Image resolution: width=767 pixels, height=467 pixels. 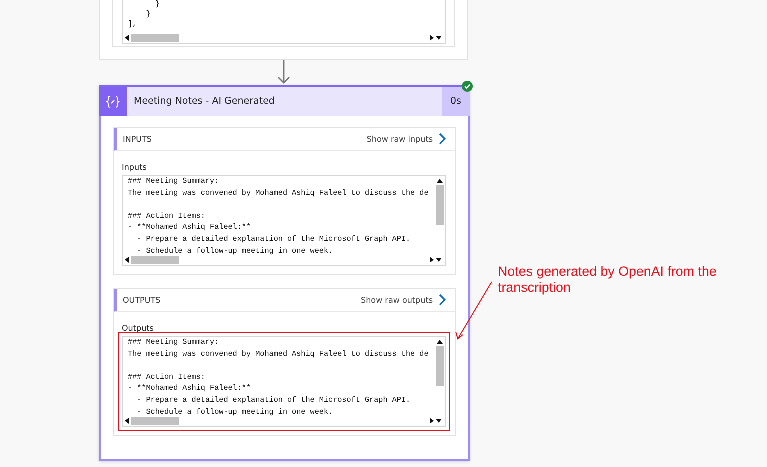 I want to click on field-label: Outputs, so click(x=138, y=328).